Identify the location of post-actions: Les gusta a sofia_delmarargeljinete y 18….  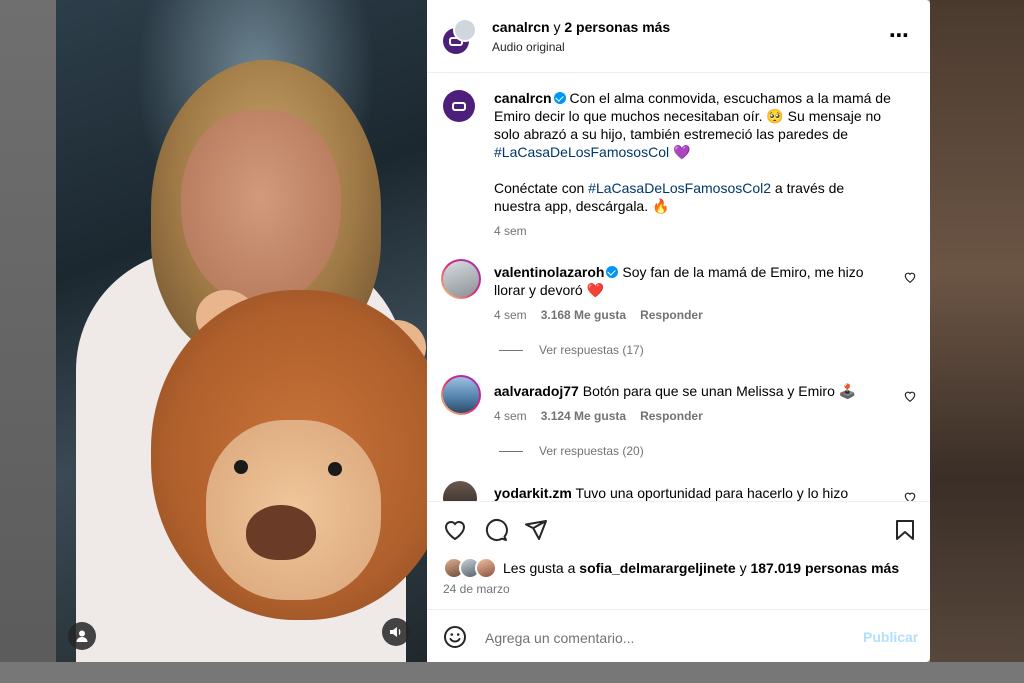
(678, 582).